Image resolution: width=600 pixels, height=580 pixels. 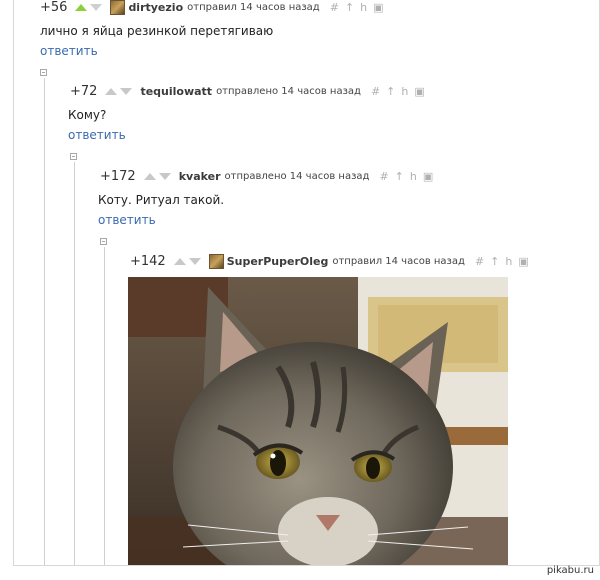 I want to click on username: SuperPuperOleg, so click(x=278, y=261).